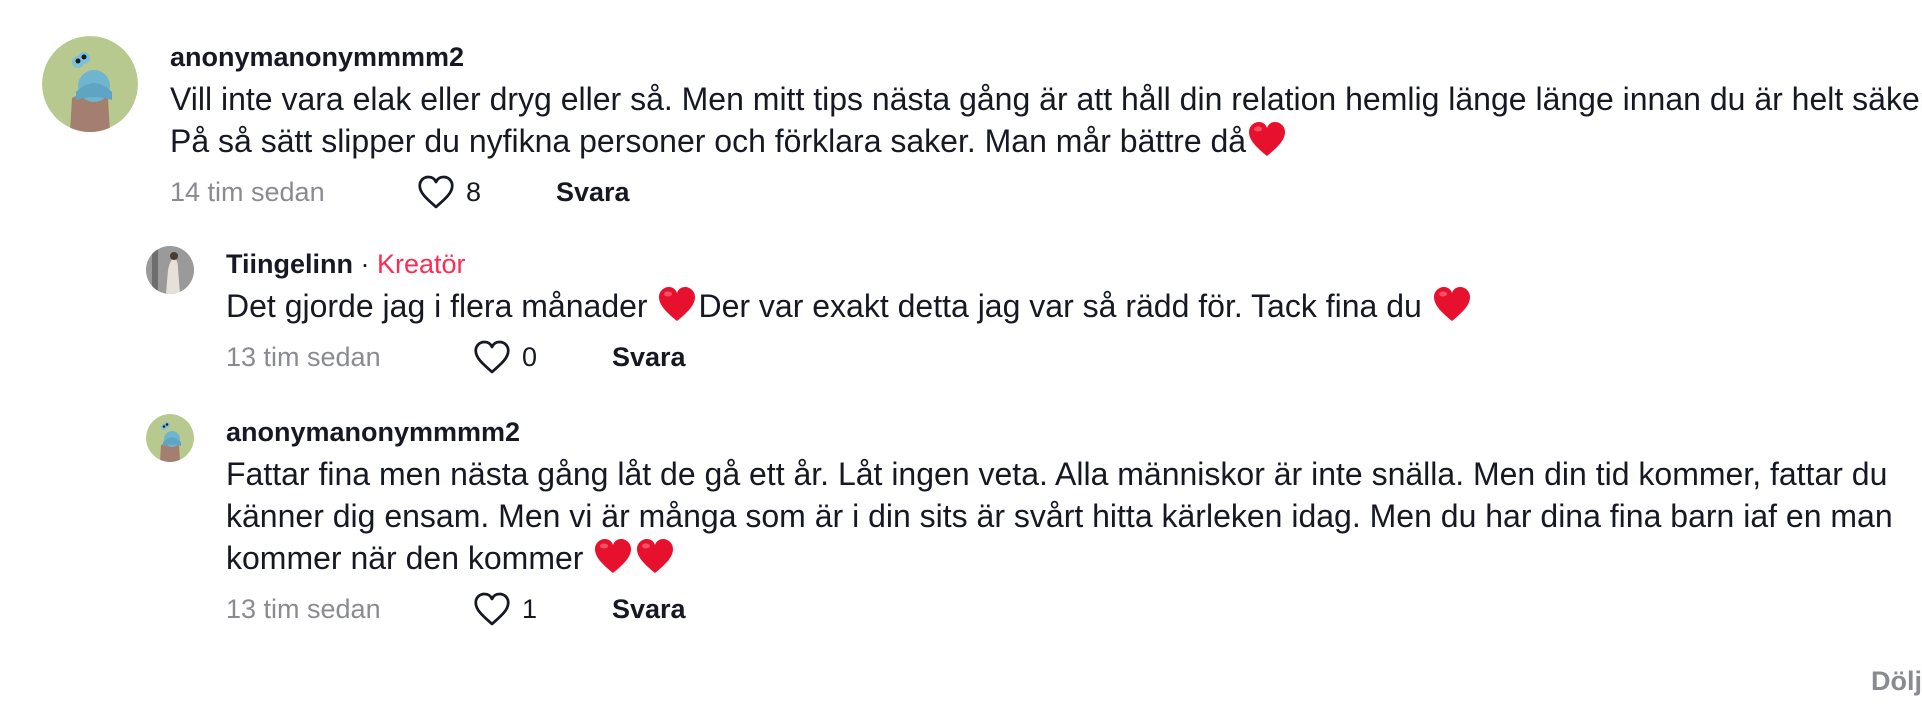 The height and width of the screenshot is (704, 1922). Describe the element at coordinates (1066, 432) in the screenshot. I see `reply-username: anonymanonymmmm2` at that location.